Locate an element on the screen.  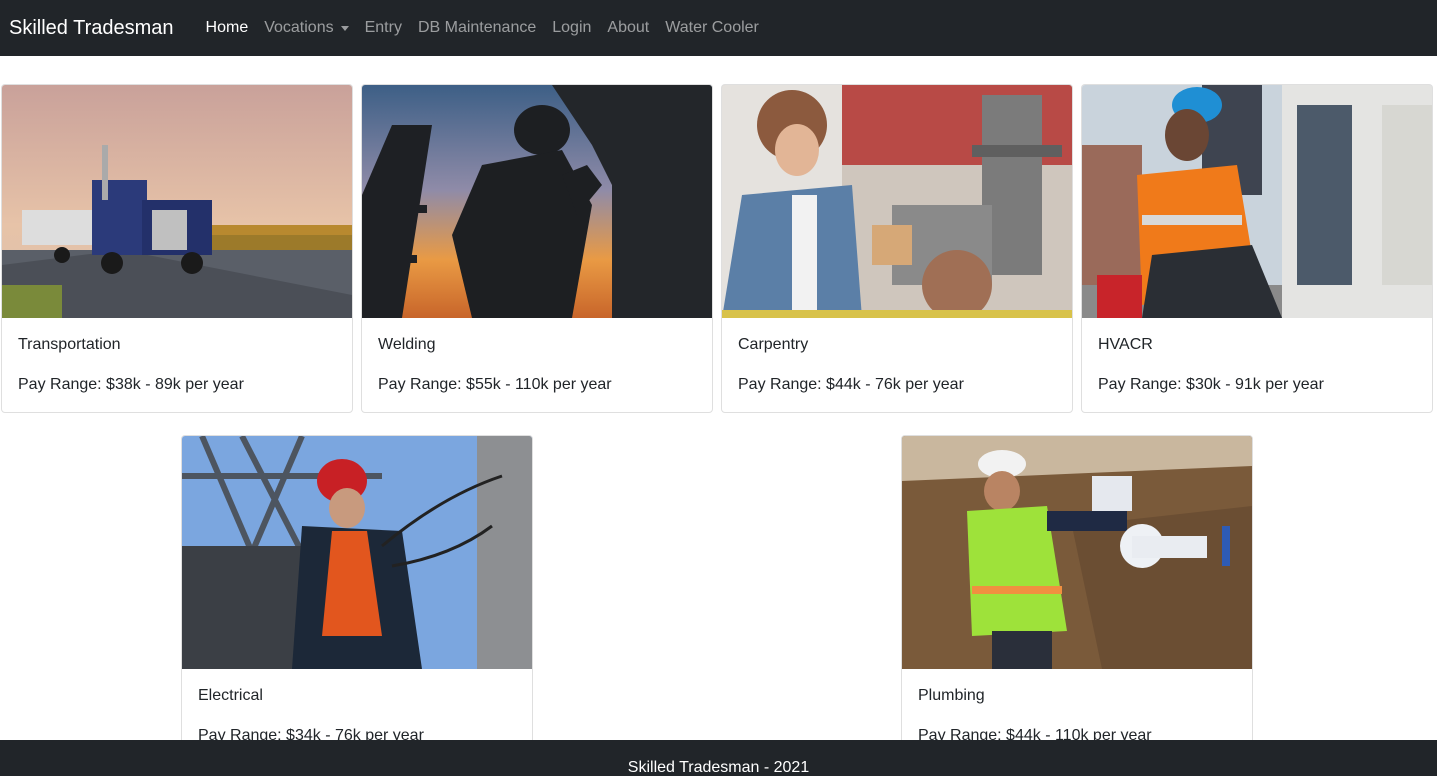
nav-login: Login is located at coordinates (571, 28).